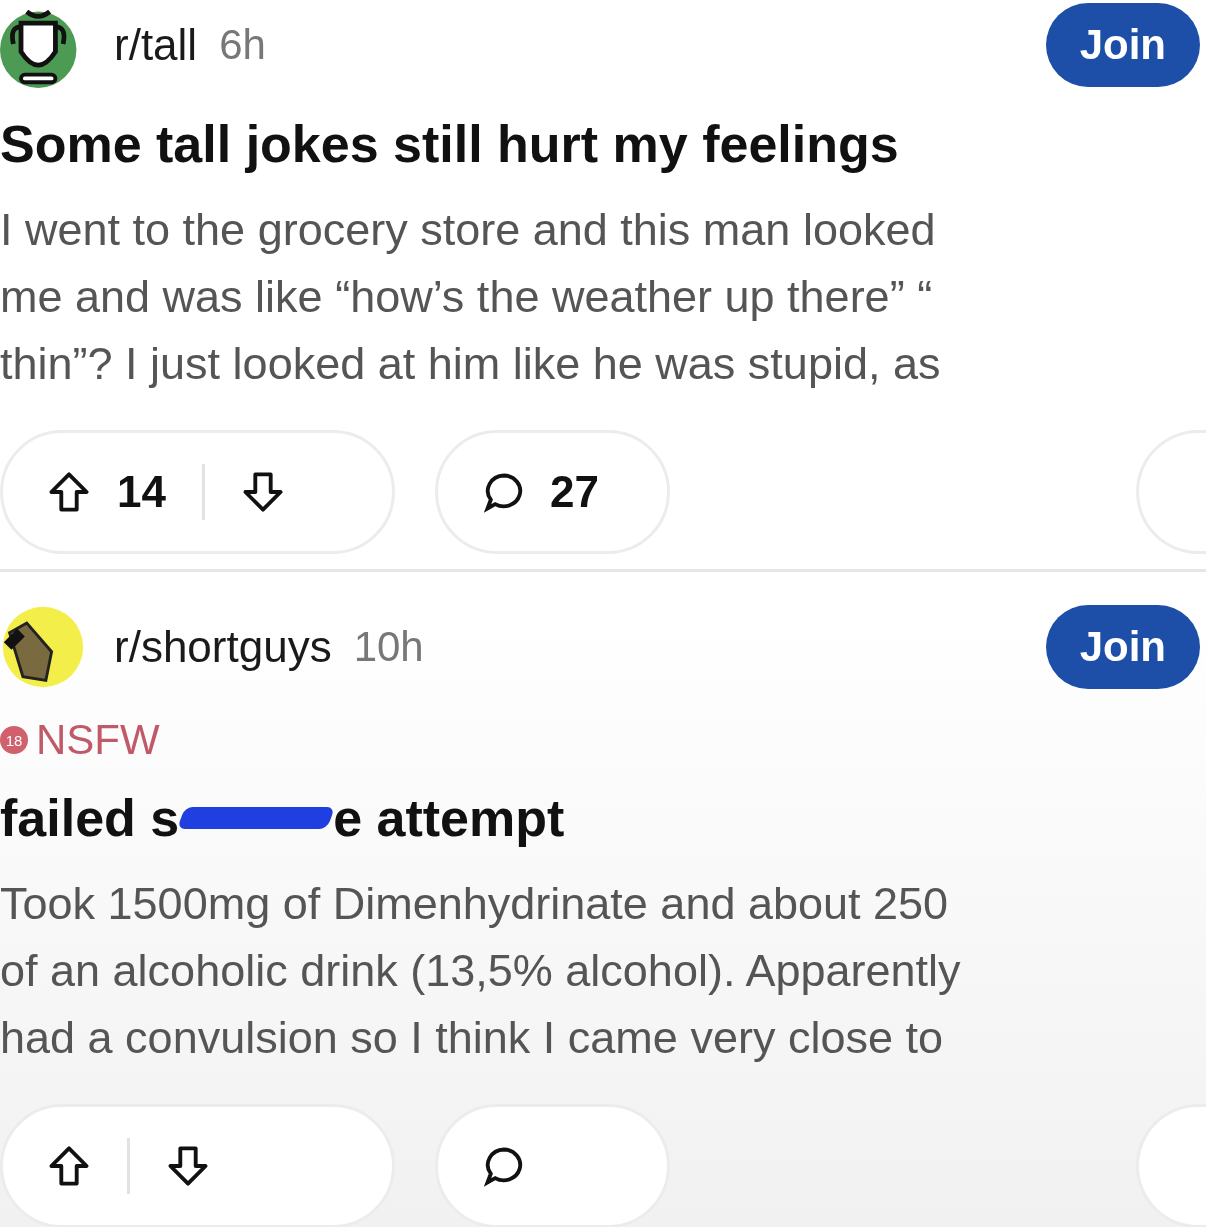 The image size is (1206, 1227). What do you see at coordinates (43, 647) in the screenshot?
I see `cartoon-avatar-icon` at bounding box center [43, 647].